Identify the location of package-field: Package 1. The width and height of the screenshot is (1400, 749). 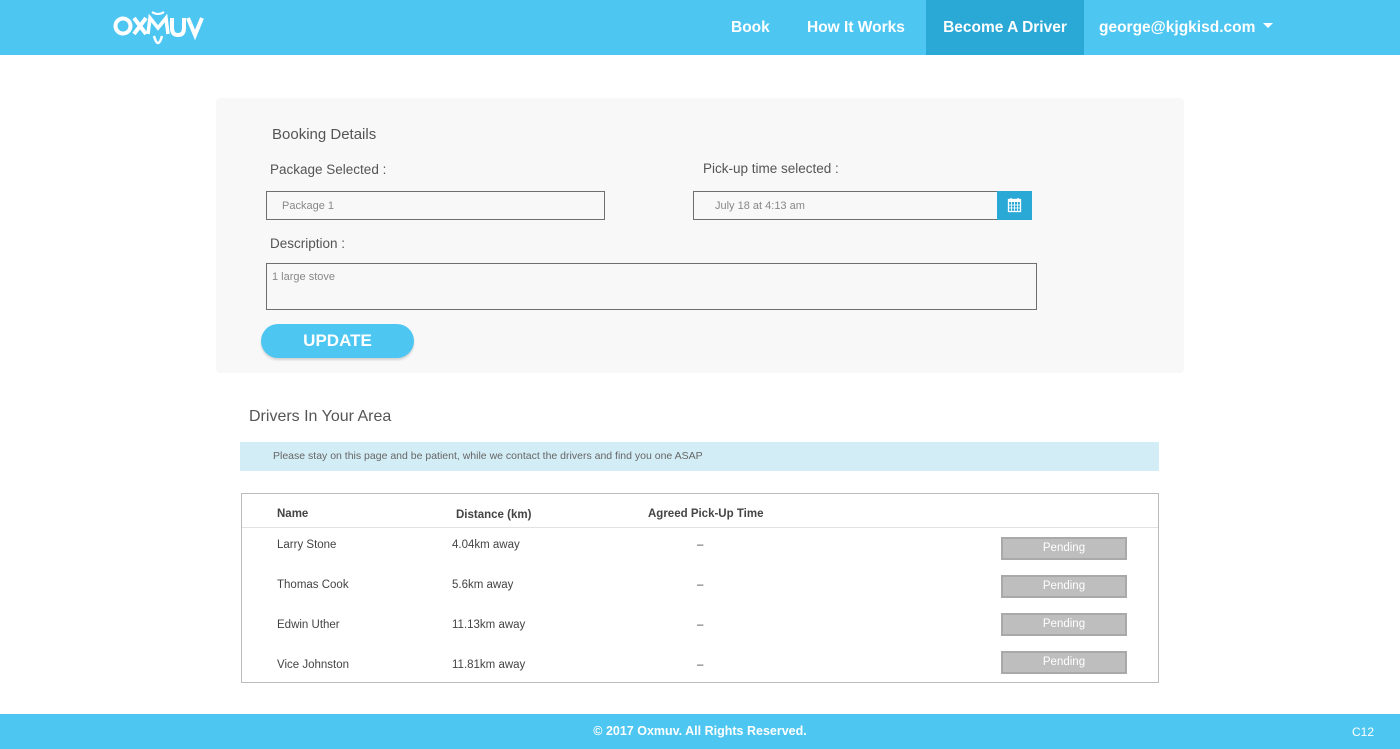
(435, 205).